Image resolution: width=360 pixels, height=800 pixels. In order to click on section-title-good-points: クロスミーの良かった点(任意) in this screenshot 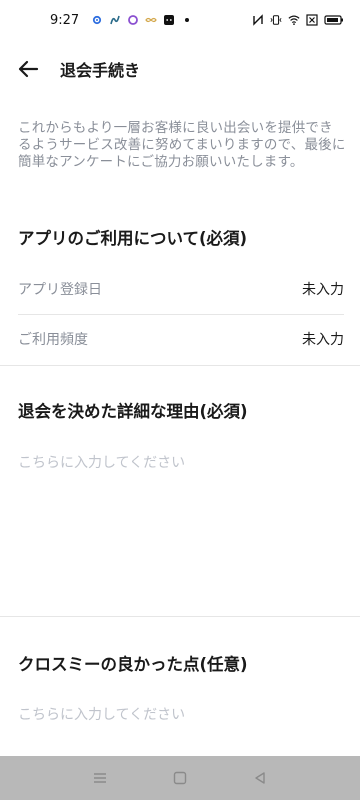, I will do `click(133, 664)`.